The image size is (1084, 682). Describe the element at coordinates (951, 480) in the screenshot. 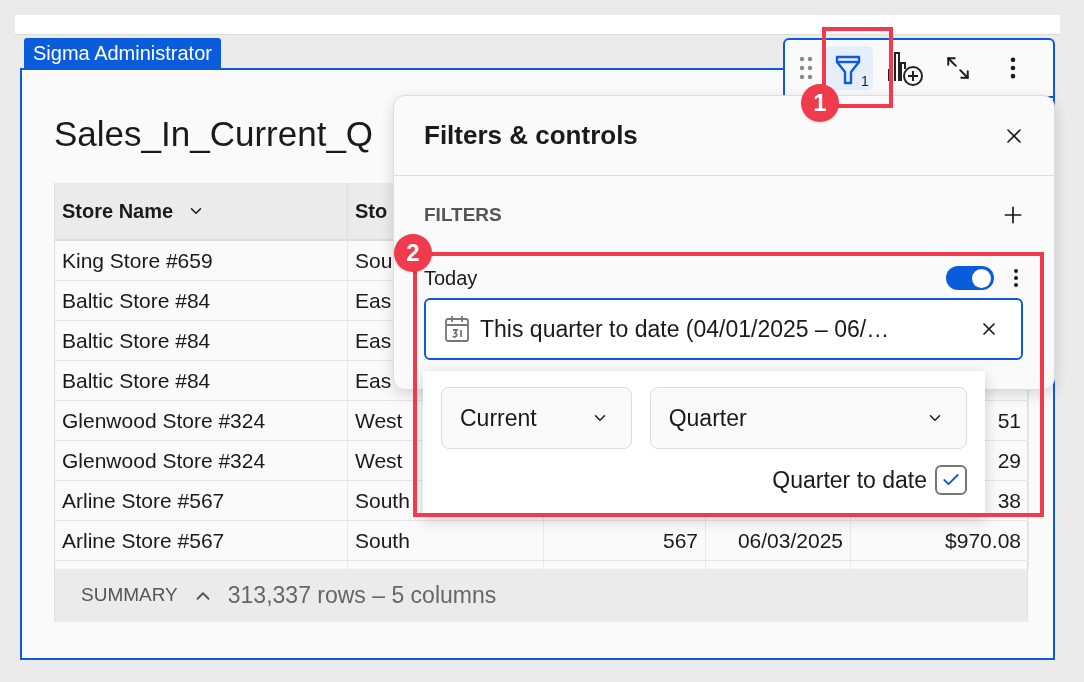

I see `checkbox` at that location.